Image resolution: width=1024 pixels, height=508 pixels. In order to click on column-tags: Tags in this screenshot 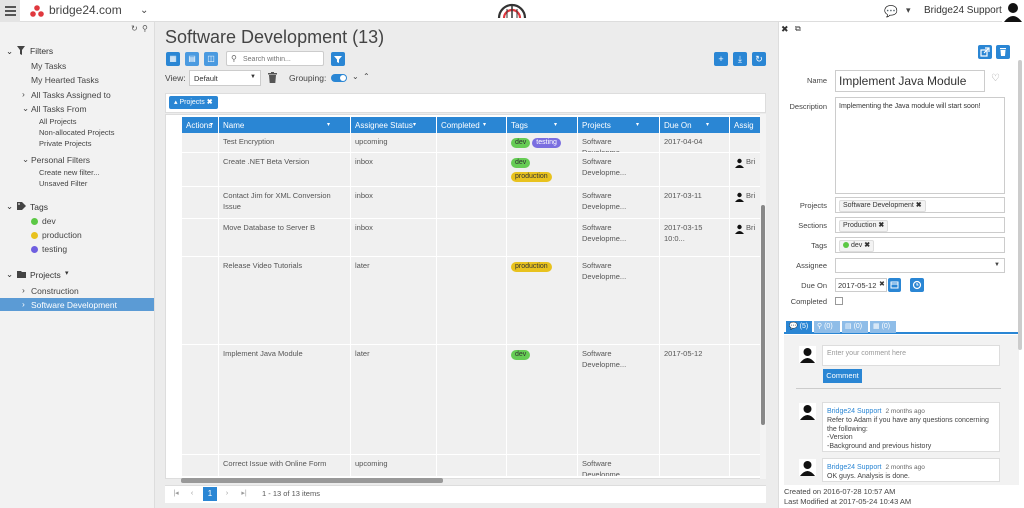, I will do `click(542, 125)`.